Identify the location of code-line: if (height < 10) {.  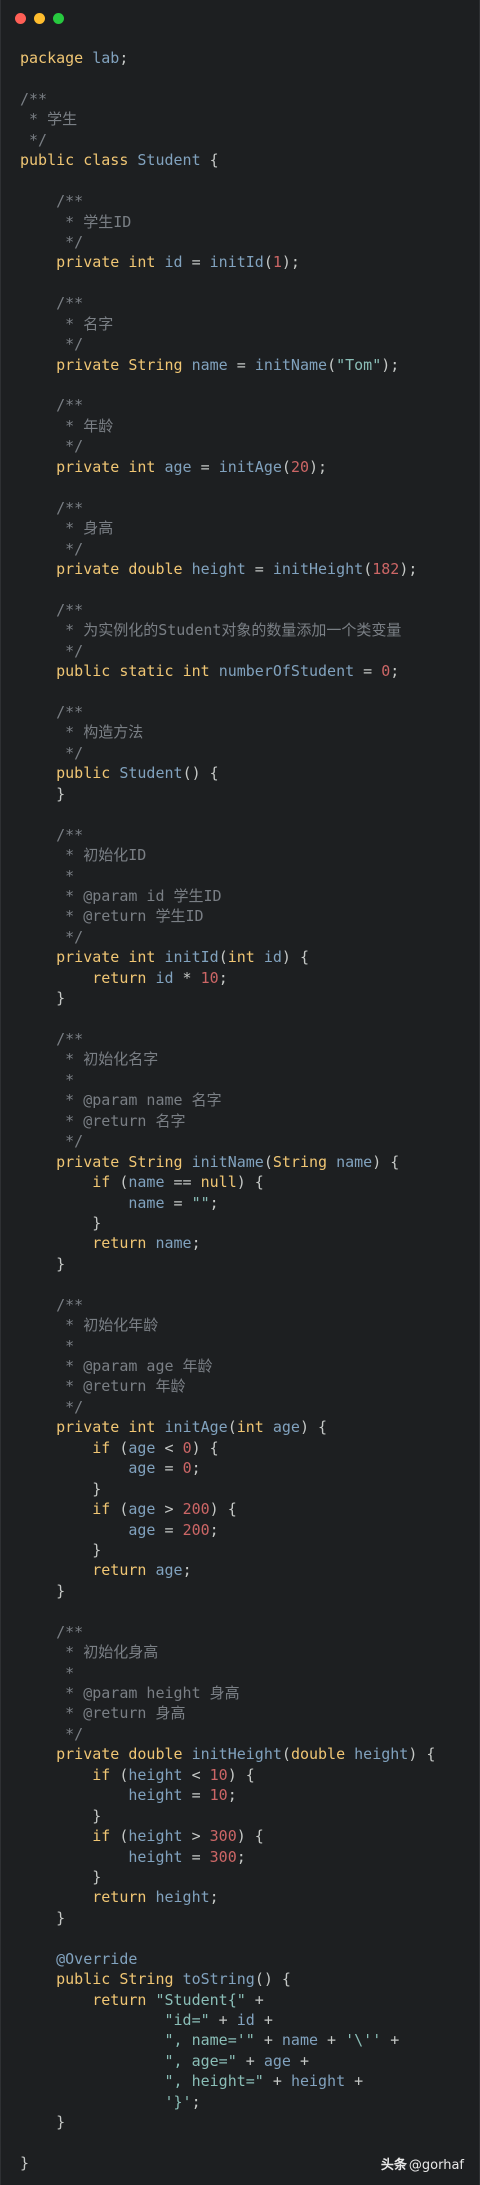
(173, 1774).